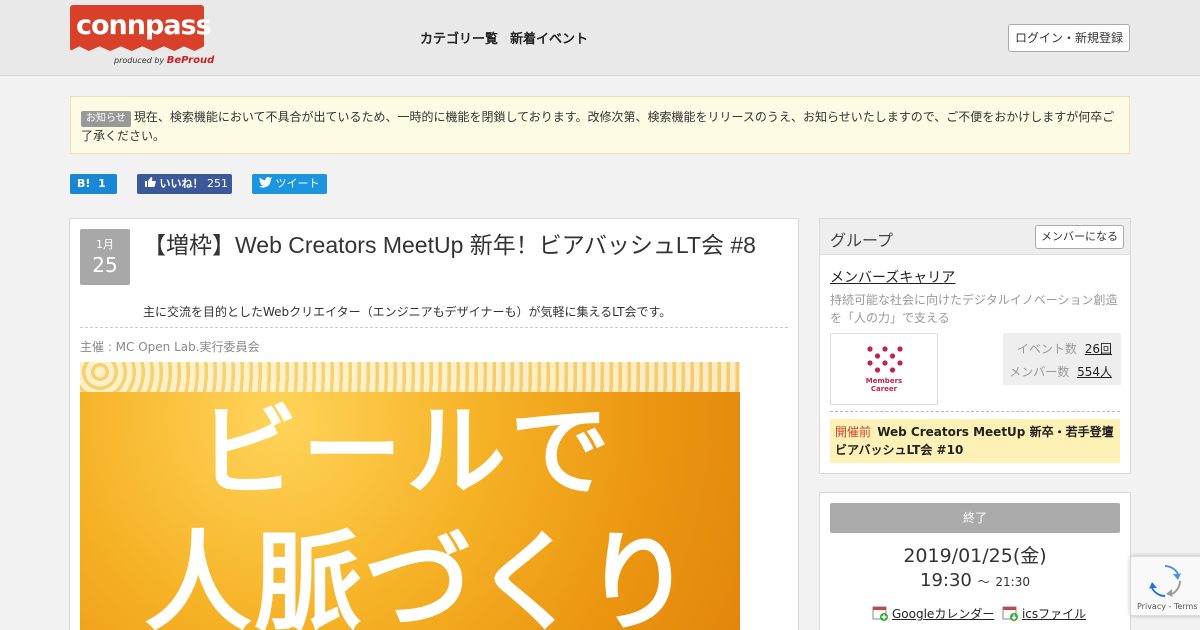 Image resolution: width=1200 pixels, height=630 pixels. I want to click on group-logo-caption: Members Career, so click(884, 385).